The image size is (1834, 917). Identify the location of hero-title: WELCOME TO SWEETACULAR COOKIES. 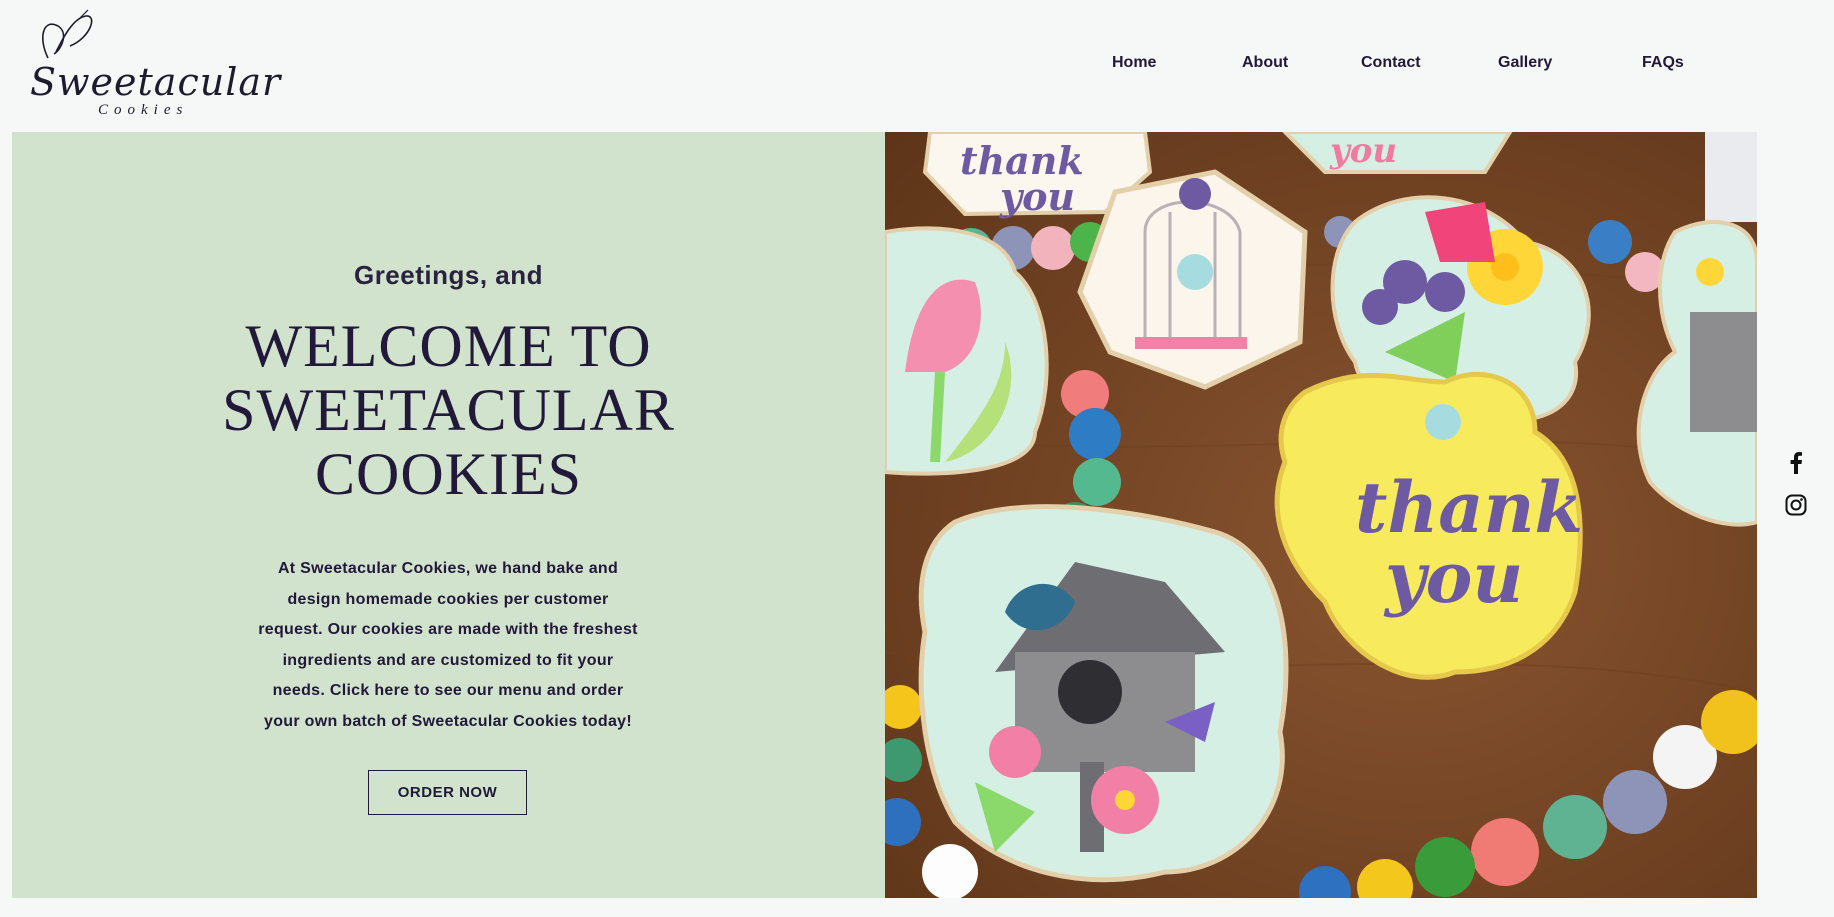
(448, 410).